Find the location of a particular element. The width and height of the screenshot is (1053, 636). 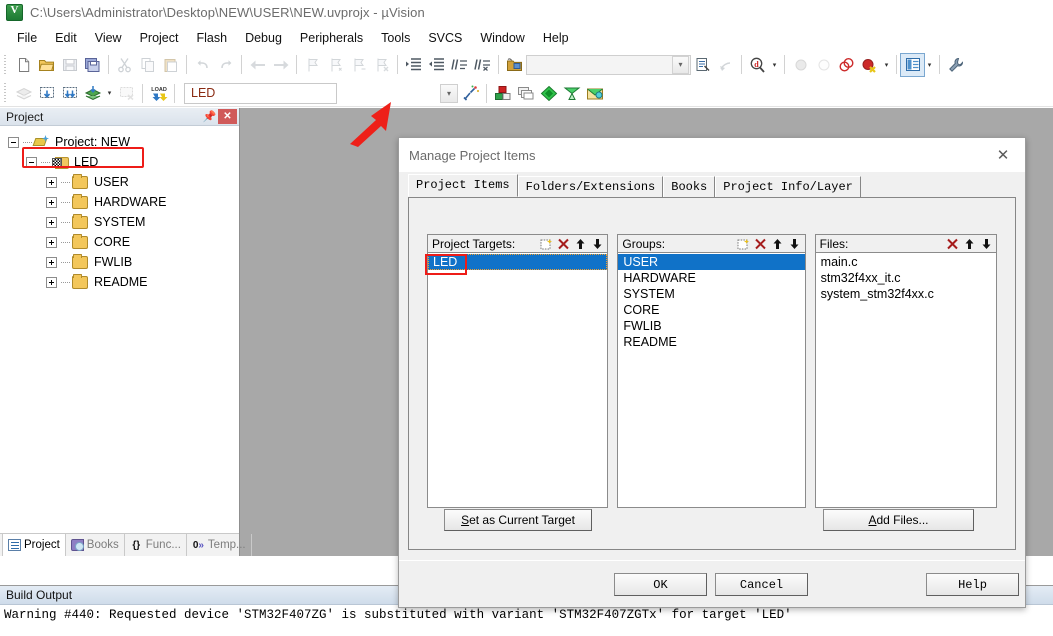

tab-folders-extensions: Folders/Extensions is located at coordinates (590, 186).